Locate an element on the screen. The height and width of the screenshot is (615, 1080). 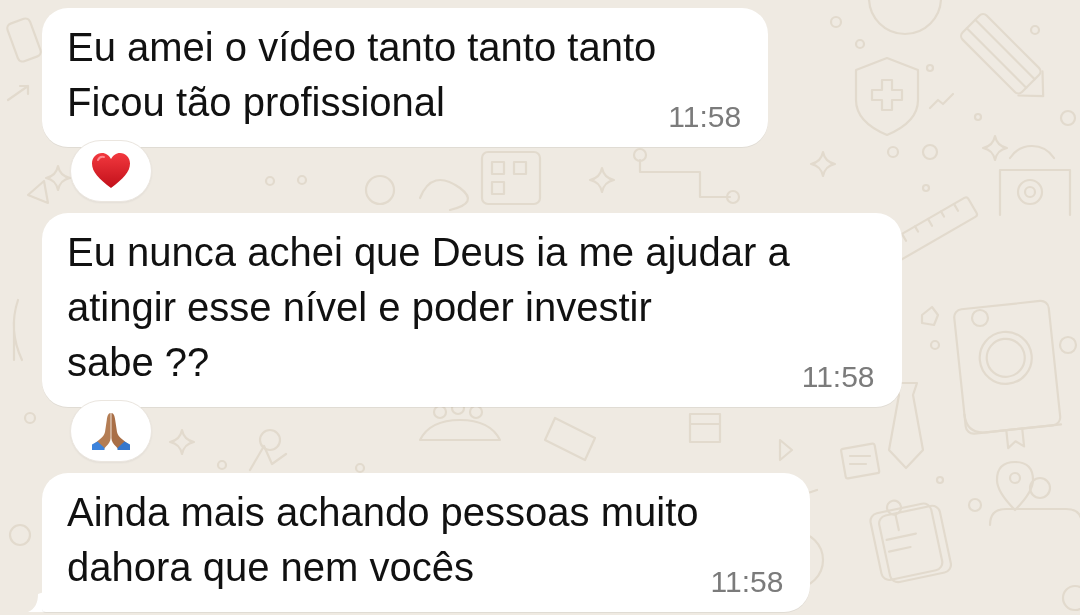
heart-icon is located at coordinates (111, 171).